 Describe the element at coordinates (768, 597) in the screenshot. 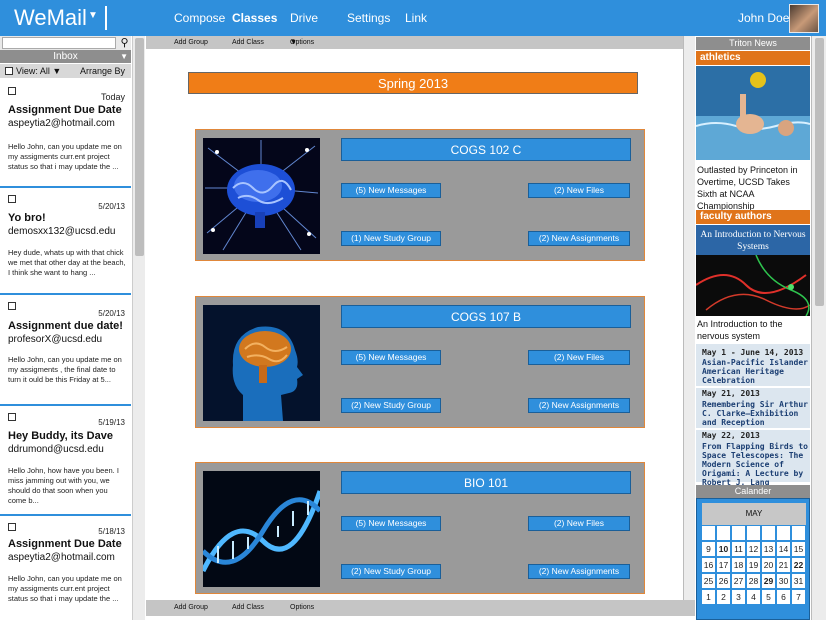

I see `calendar-day: 5` at that location.